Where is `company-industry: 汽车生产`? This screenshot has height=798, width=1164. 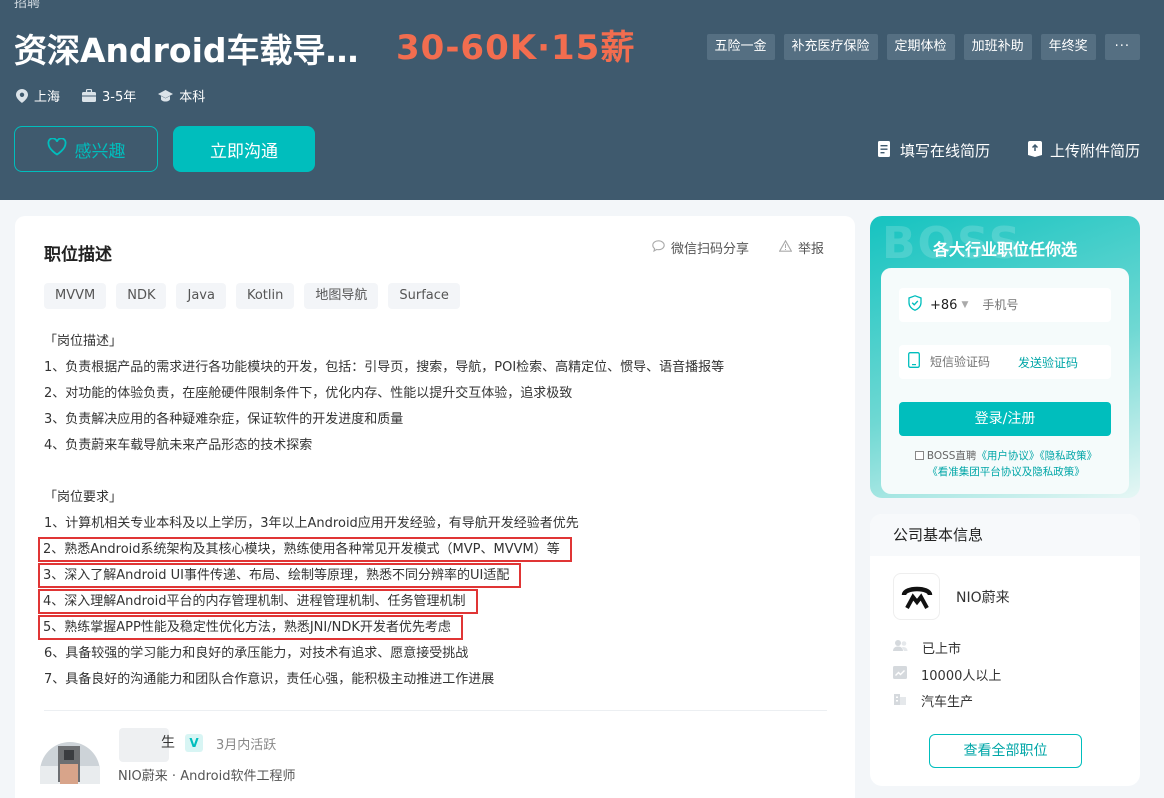
company-industry: 汽车生产 is located at coordinates (947, 702).